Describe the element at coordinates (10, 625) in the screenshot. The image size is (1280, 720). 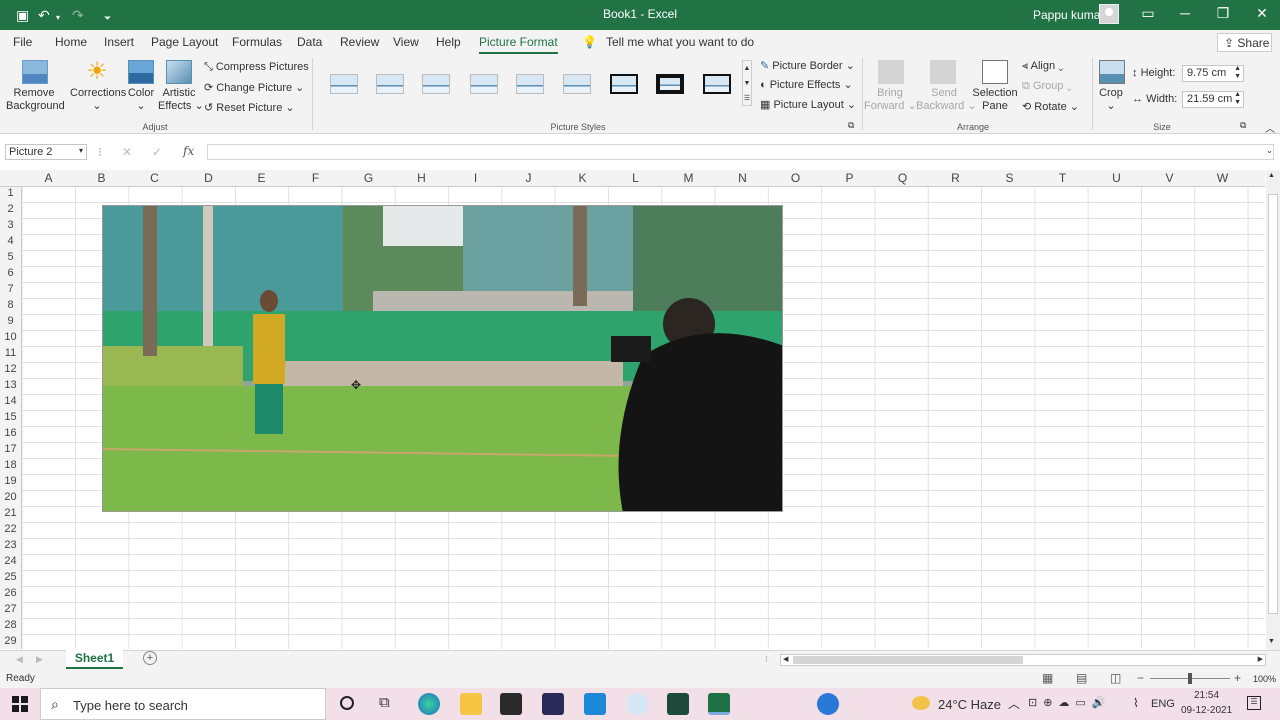
I see `row-header: 28` at that location.